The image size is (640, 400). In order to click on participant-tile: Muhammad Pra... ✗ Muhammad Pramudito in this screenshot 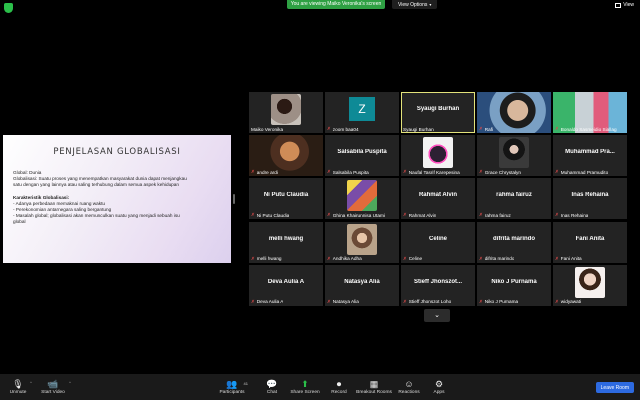, I will do `click(590, 156)`.